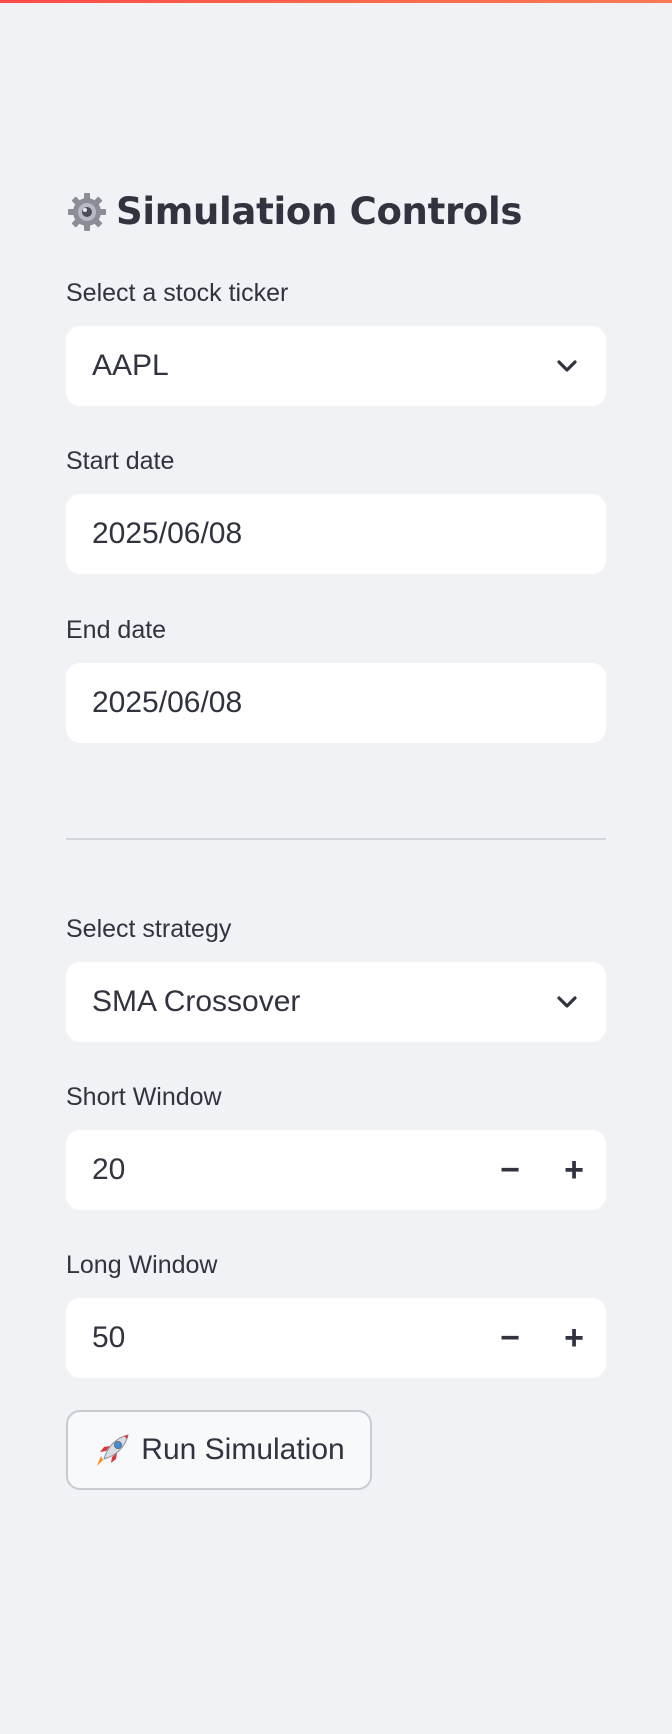 This screenshot has width=672, height=1734. Describe the element at coordinates (116, 630) in the screenshot. I see `end-date-label: End date` at that location.